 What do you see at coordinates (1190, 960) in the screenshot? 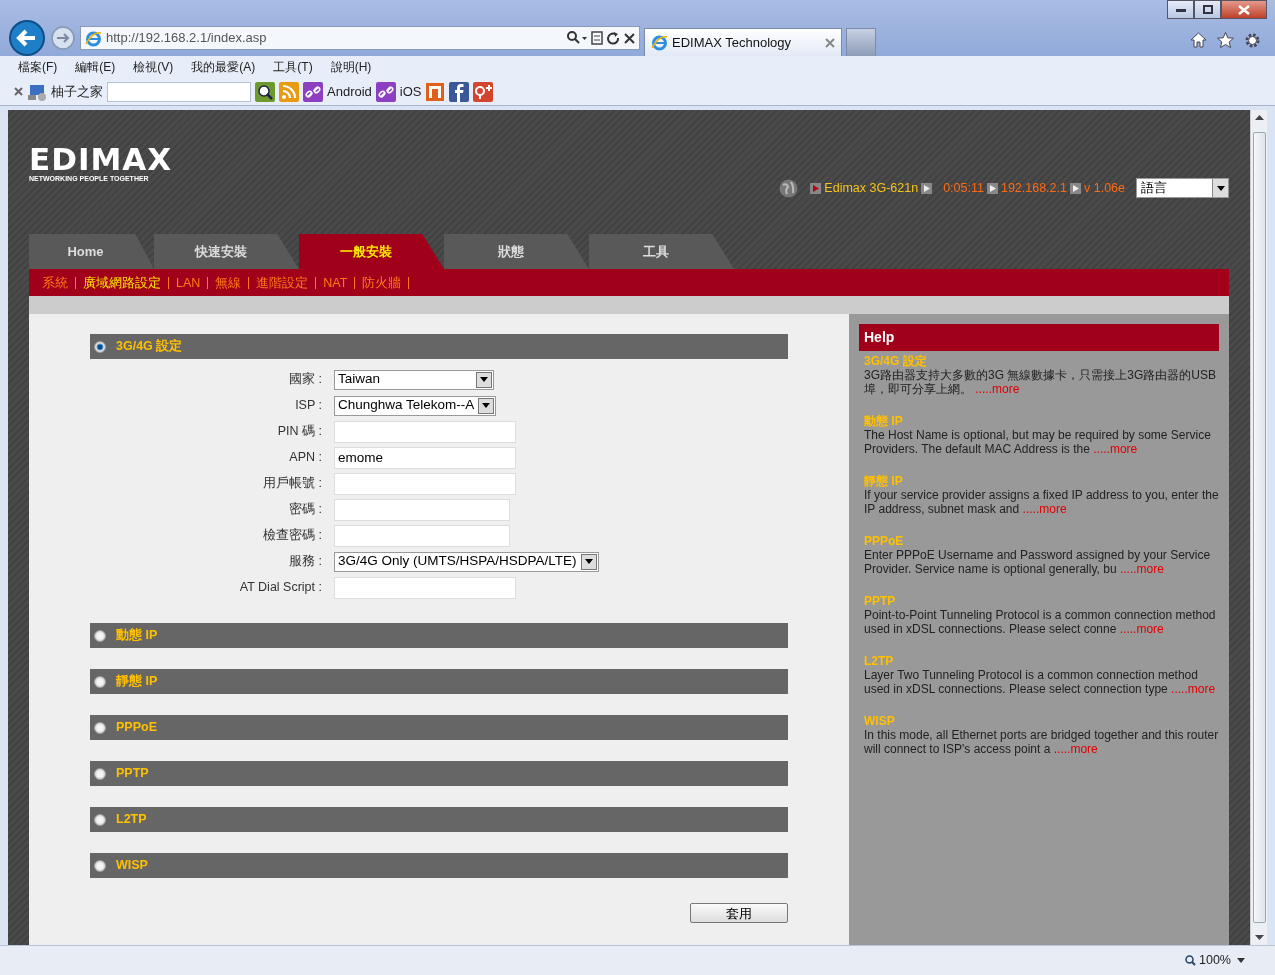
I see `zoom-icon` at bounding box center [1190, 960].